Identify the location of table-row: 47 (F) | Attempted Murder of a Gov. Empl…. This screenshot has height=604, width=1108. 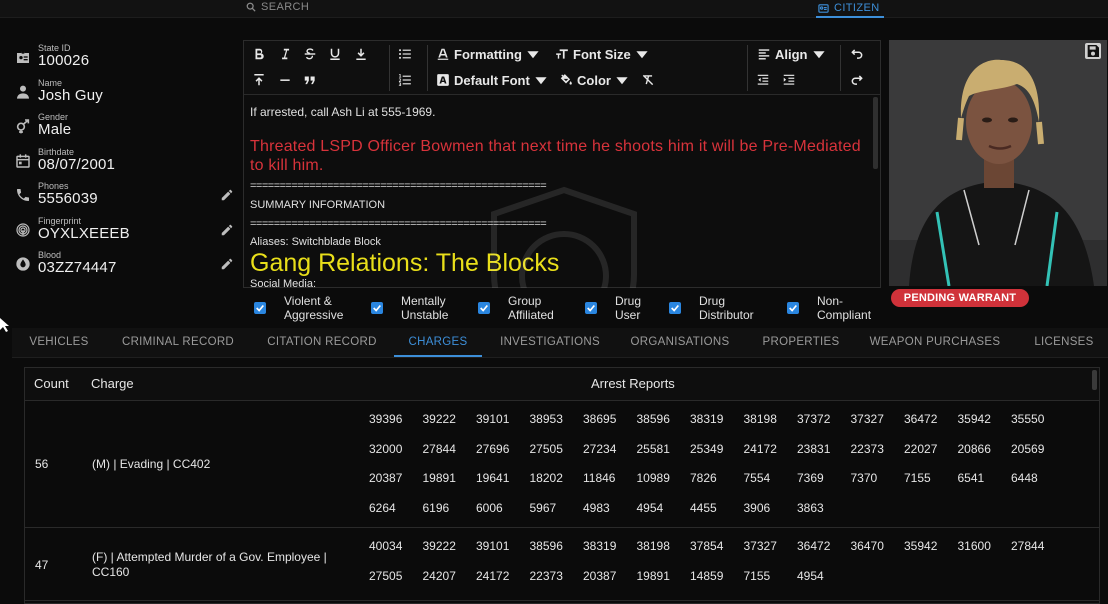
(562, 565).